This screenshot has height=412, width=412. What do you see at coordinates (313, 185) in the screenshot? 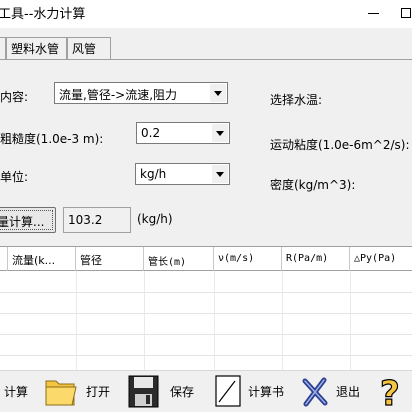
I see `density-label: 密度(kg/m^3):` at bounding box center [313, 185].